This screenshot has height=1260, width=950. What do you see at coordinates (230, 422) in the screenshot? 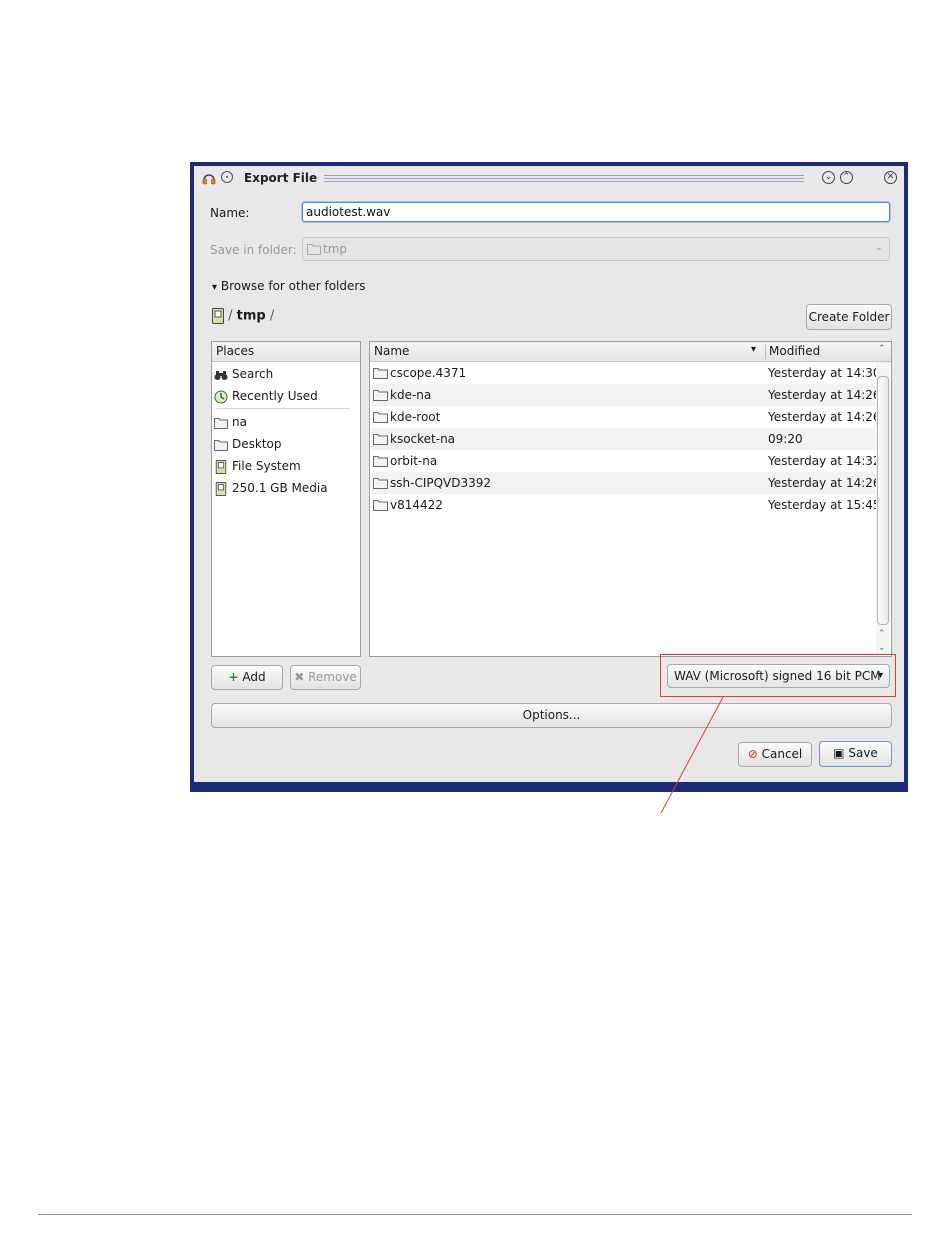
I see `place-item-na: na` at bounding box center [230, 422].